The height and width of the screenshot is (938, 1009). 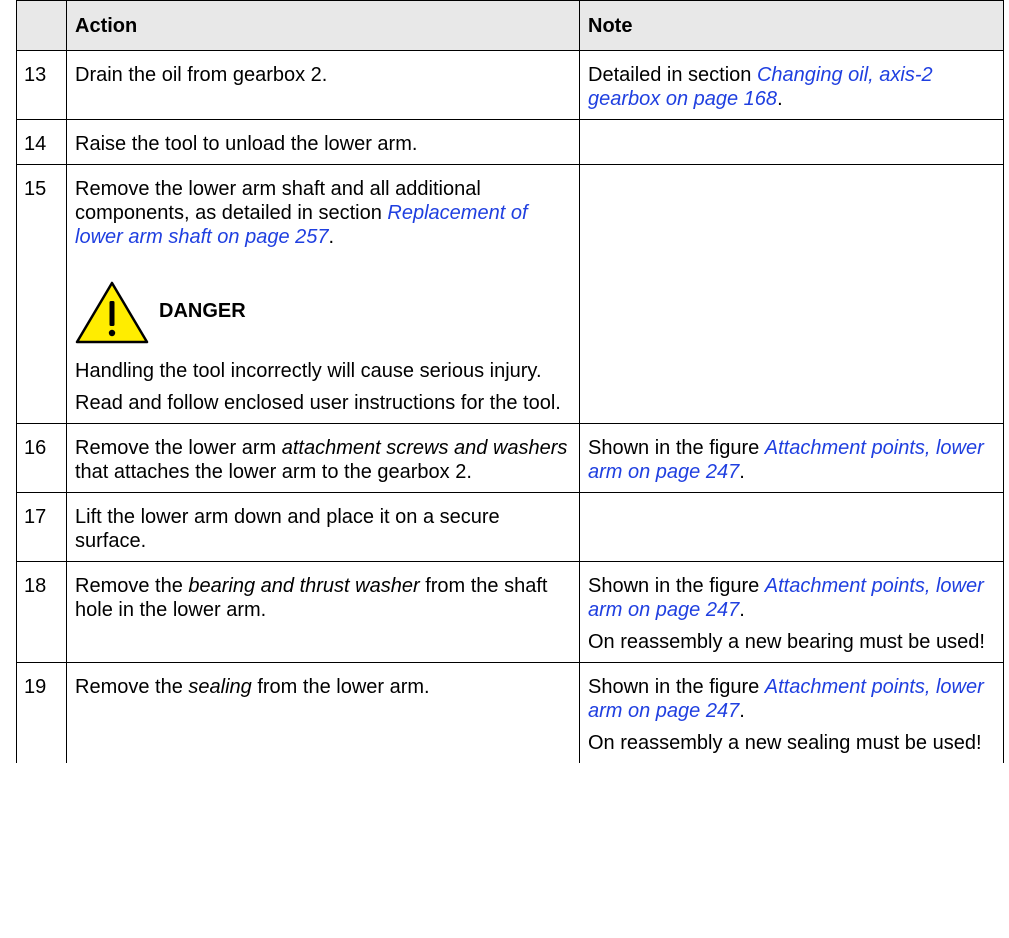 What do you see at coordinates (41, 85) in the screenshot?
I see `step-number: 13` at bounding box center [41, 85].